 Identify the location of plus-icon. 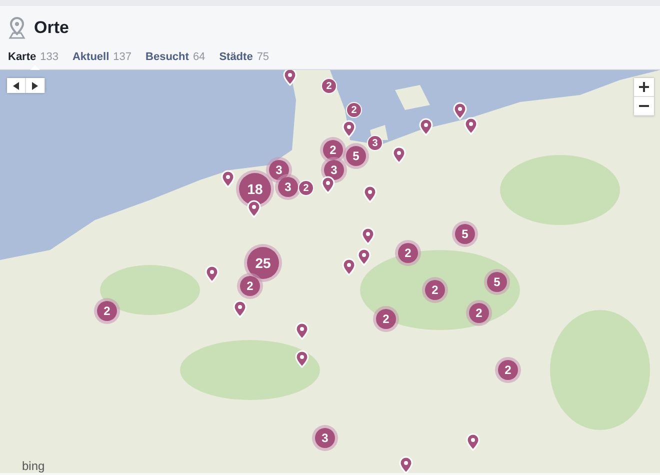
(644, 87).